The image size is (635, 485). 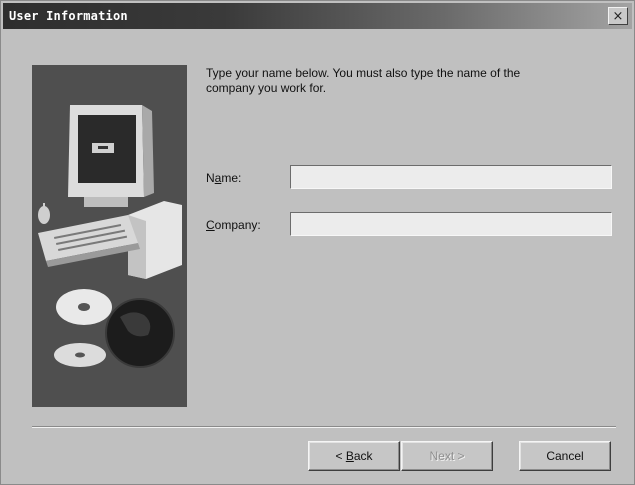 I want to click on title-bar: User Information ×, so click(x=317, y=16).